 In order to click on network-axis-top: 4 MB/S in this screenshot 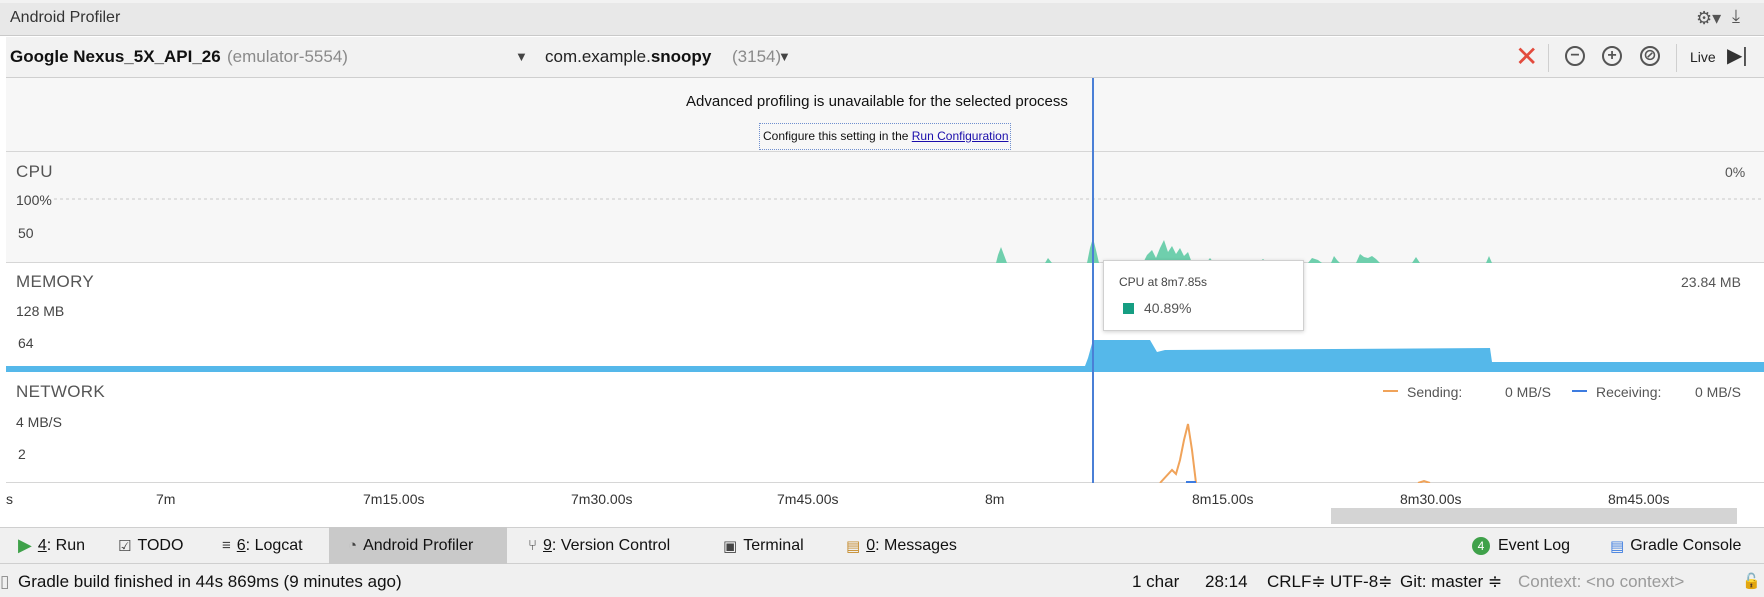, I will do `click(39, 422)`.